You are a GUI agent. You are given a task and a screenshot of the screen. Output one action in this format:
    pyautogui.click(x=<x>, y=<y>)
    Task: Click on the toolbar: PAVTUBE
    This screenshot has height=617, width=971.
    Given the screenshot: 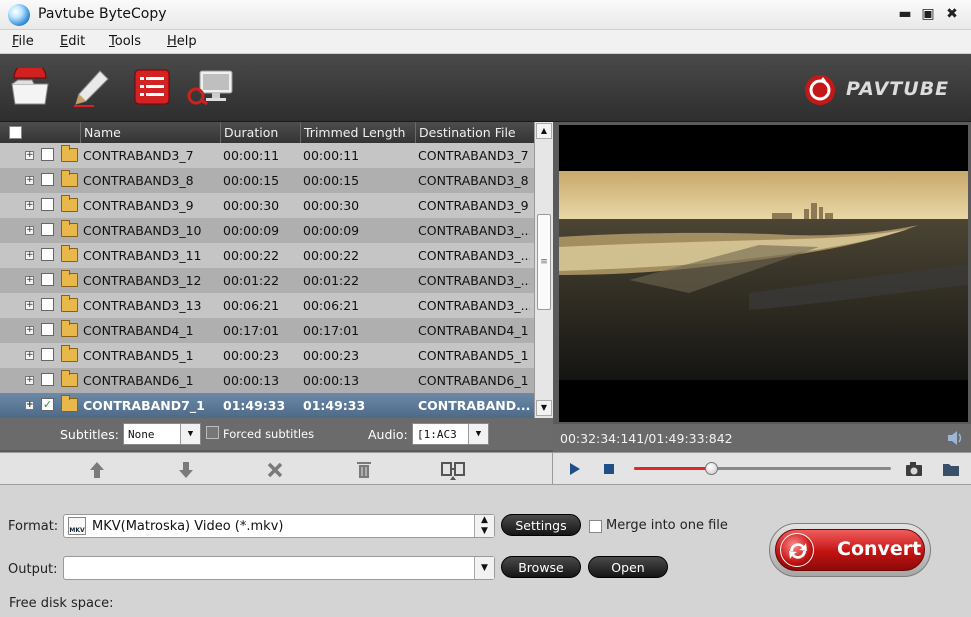 What is the action you would take?
    pyautogui.click(x=485, y=88)
    